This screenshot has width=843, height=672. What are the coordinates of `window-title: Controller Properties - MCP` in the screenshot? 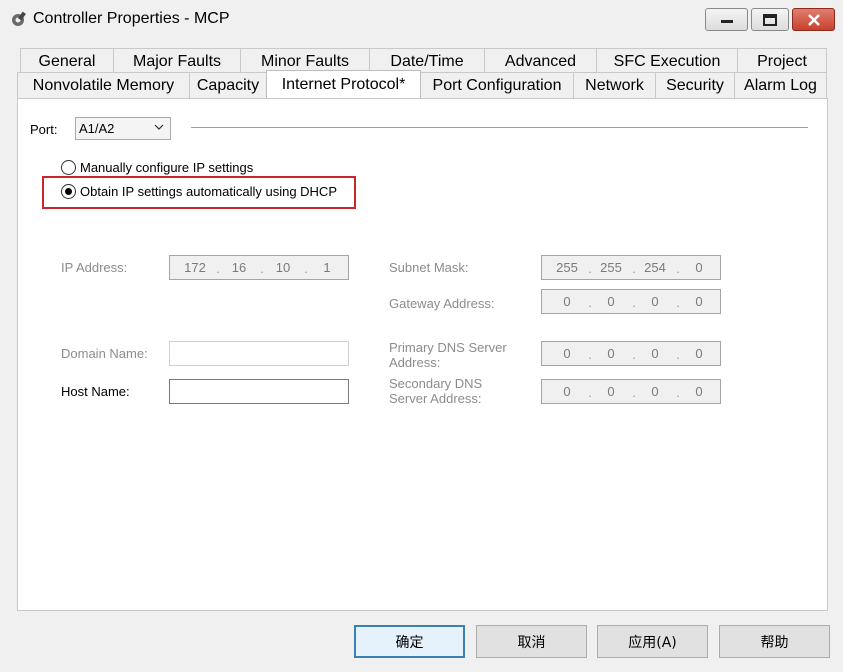 It's located at (131, 18).